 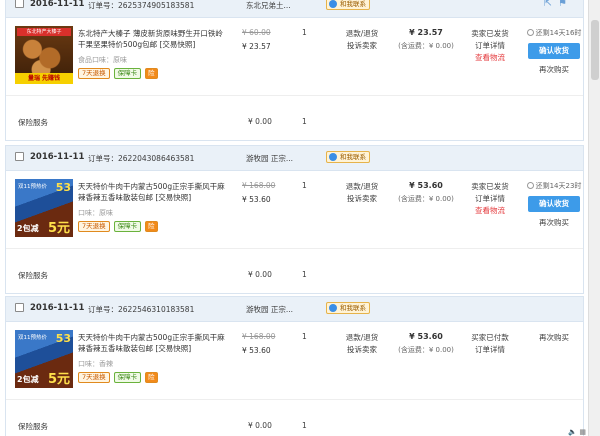 What do you see at coordinates (44, 55) in the screenshot?
I see `product-thumbnail: 东北特产大榛子 量瑞 先赚钱` at bounding box center [44, 55].